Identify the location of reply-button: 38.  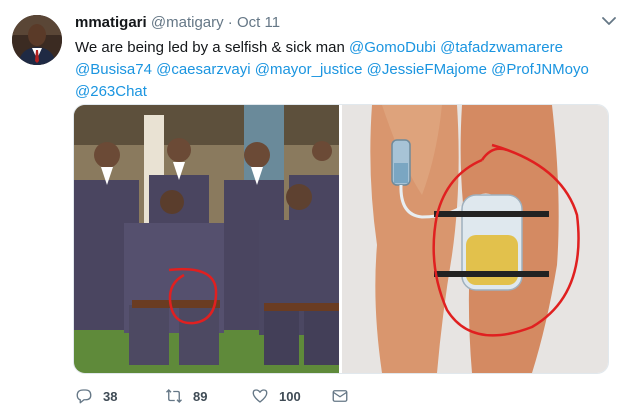
(96, 396).